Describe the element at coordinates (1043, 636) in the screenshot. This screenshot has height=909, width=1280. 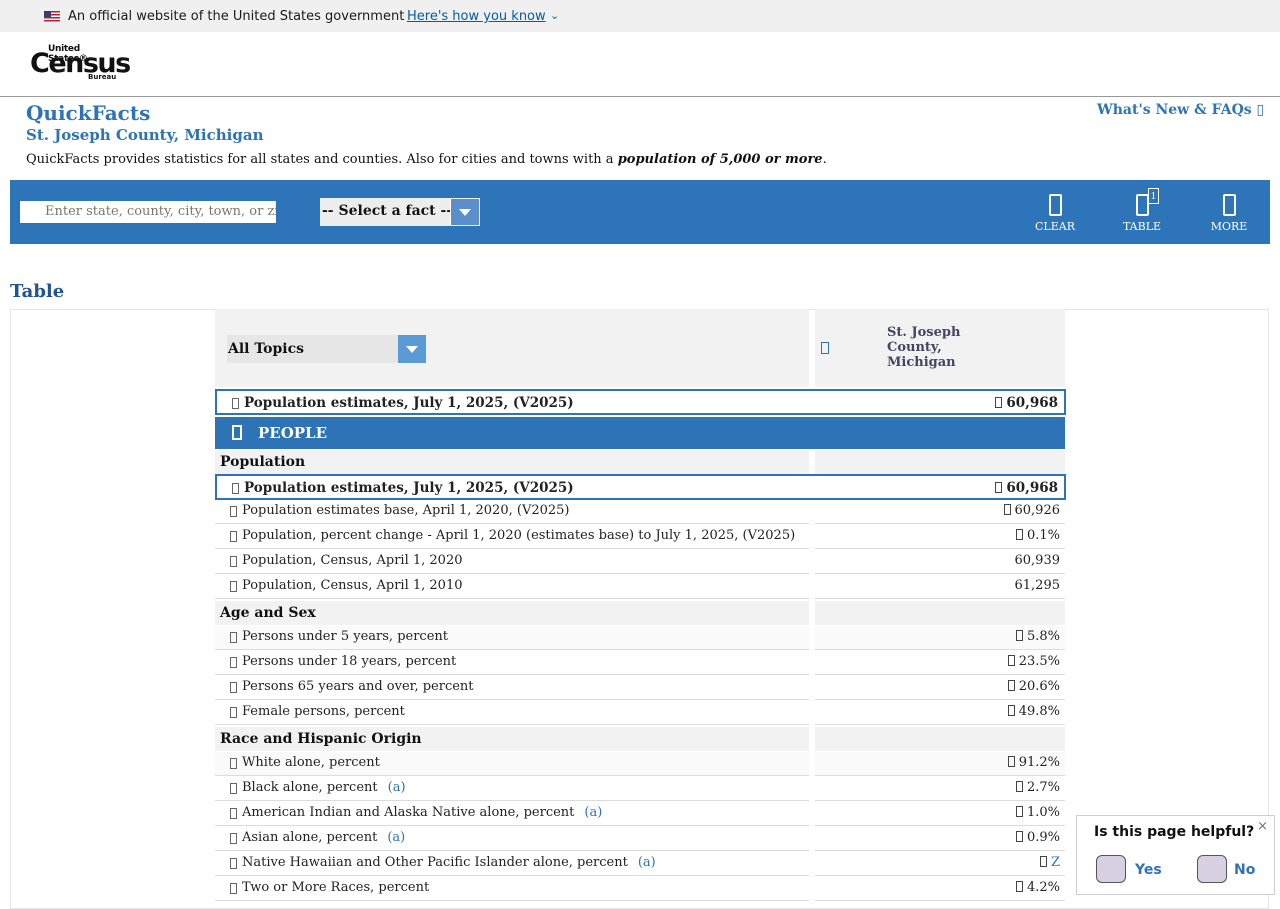
I see `row-value-text: 5.8%` at that location.